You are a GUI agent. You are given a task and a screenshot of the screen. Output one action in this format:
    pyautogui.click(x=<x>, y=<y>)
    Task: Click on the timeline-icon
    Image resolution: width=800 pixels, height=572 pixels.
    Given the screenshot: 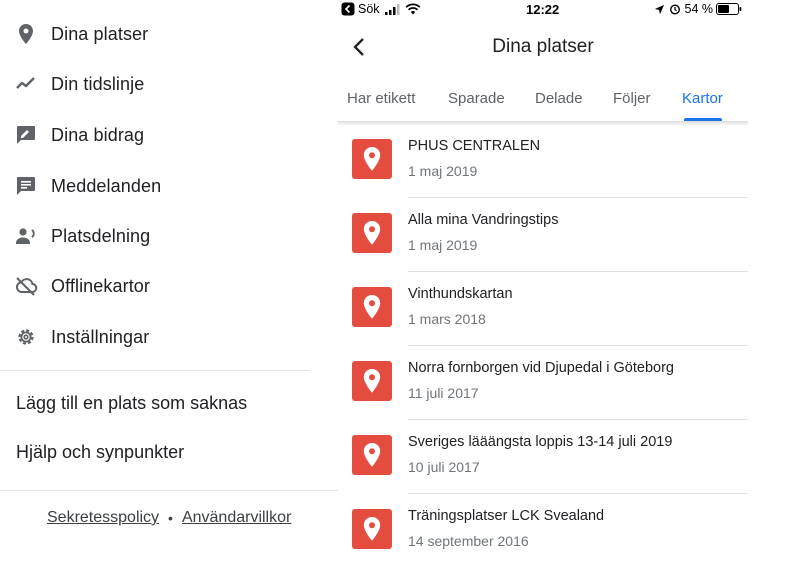 What is the action you would take?
    pyautogui.click(x=25, y=83)
    